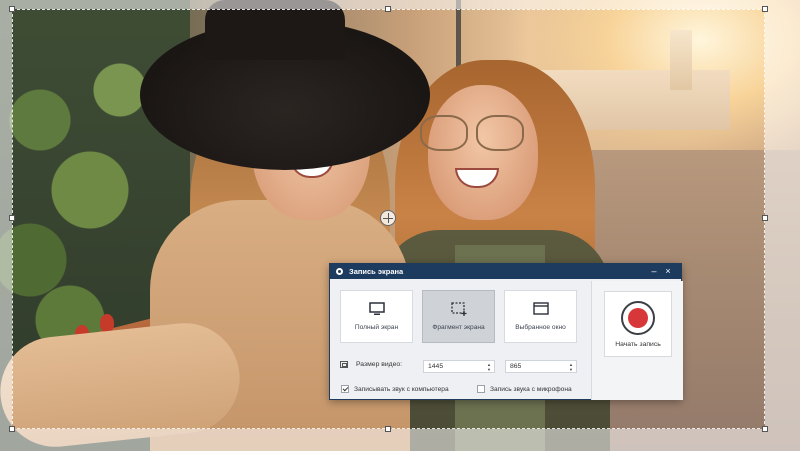 This screenshot has width=800, height=451. Describe the element at coordinates (654, 271) in the screenshot. I see `minimize-button: –` at that location.